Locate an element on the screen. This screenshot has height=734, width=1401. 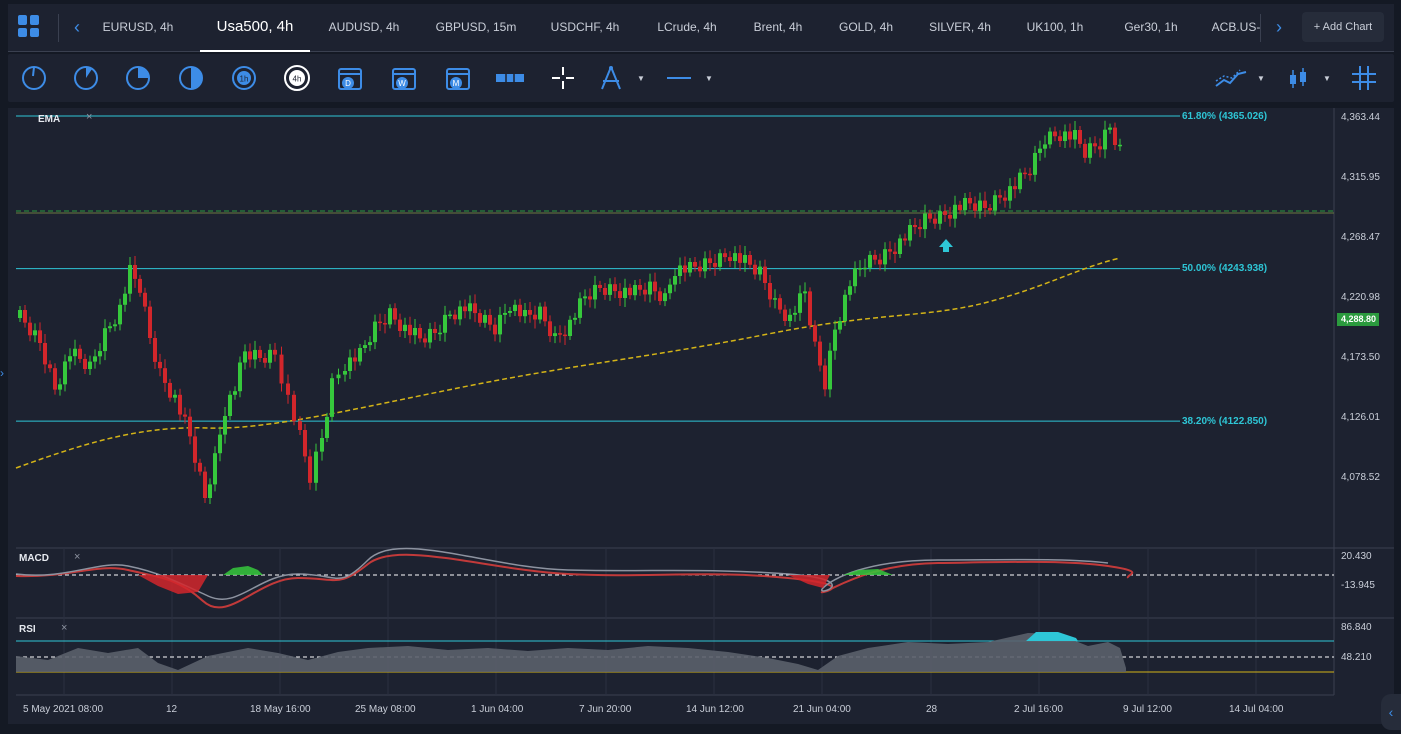
tab-lcrude: LCrude, 4h is located at coordinates (687, 28).